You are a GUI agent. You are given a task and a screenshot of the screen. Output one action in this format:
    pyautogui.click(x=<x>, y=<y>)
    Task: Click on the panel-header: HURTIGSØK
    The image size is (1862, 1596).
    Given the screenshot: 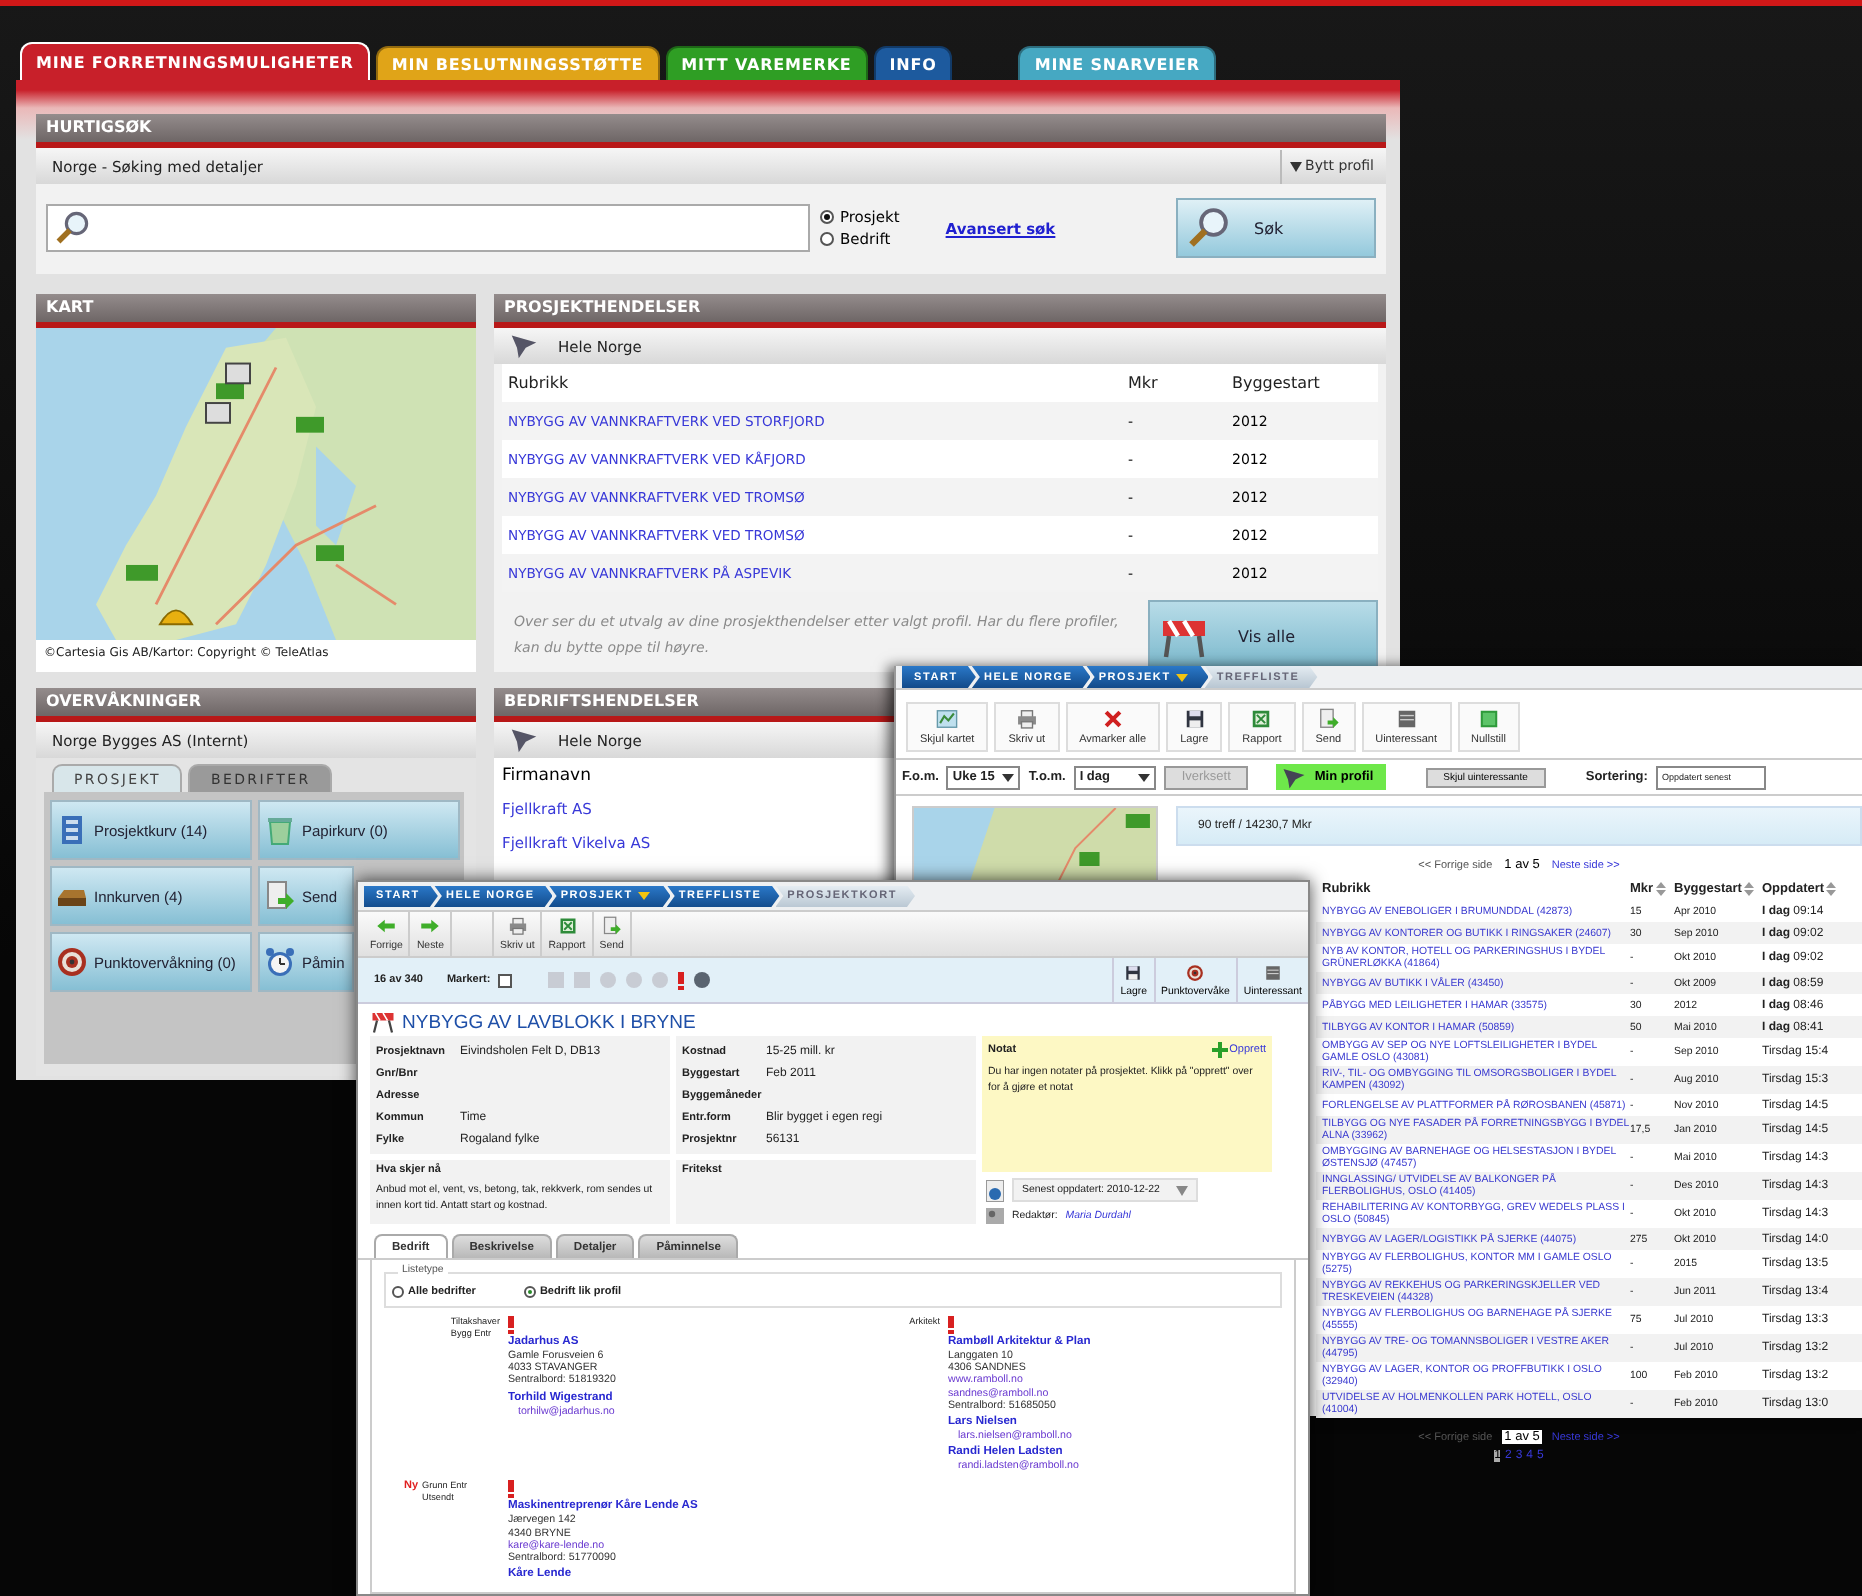 What is the action you would take?
    pyautogui.click(x=711, y=131)
    